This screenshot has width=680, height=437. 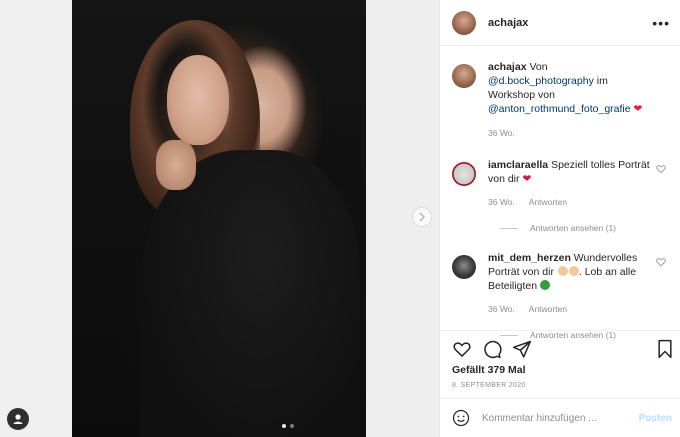 What do you see at coordinates (461, 418) in the screenshot?
I see `emoji-smile-icon` at bounding box center [461, 418].